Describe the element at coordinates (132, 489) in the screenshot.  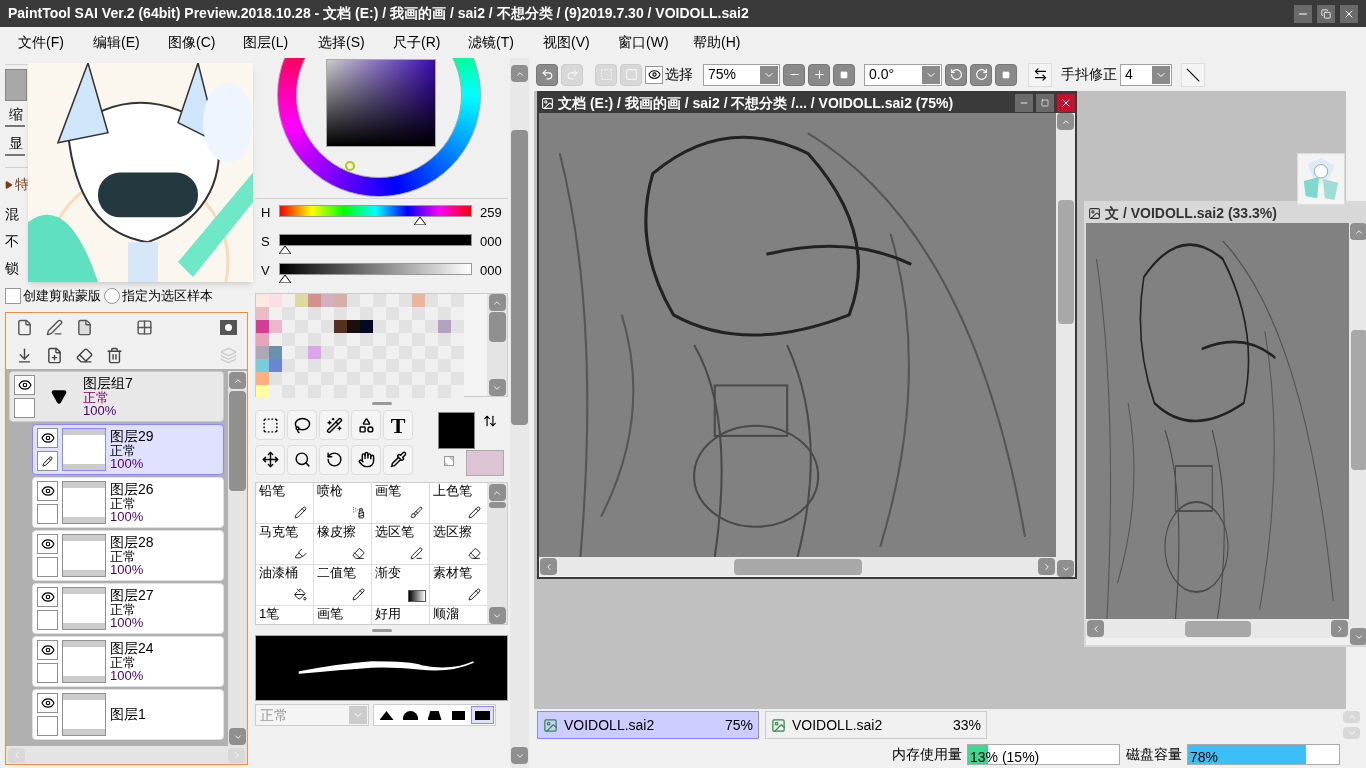
I see `layer-name: 图层26` at that location.